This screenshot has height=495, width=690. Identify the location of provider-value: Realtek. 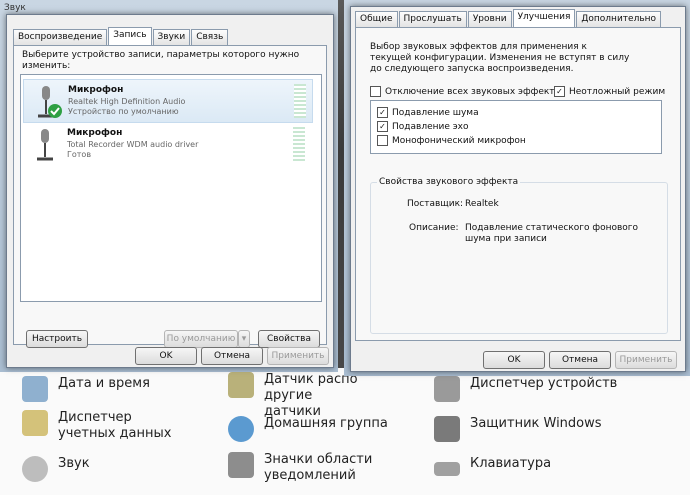
(482, 204).